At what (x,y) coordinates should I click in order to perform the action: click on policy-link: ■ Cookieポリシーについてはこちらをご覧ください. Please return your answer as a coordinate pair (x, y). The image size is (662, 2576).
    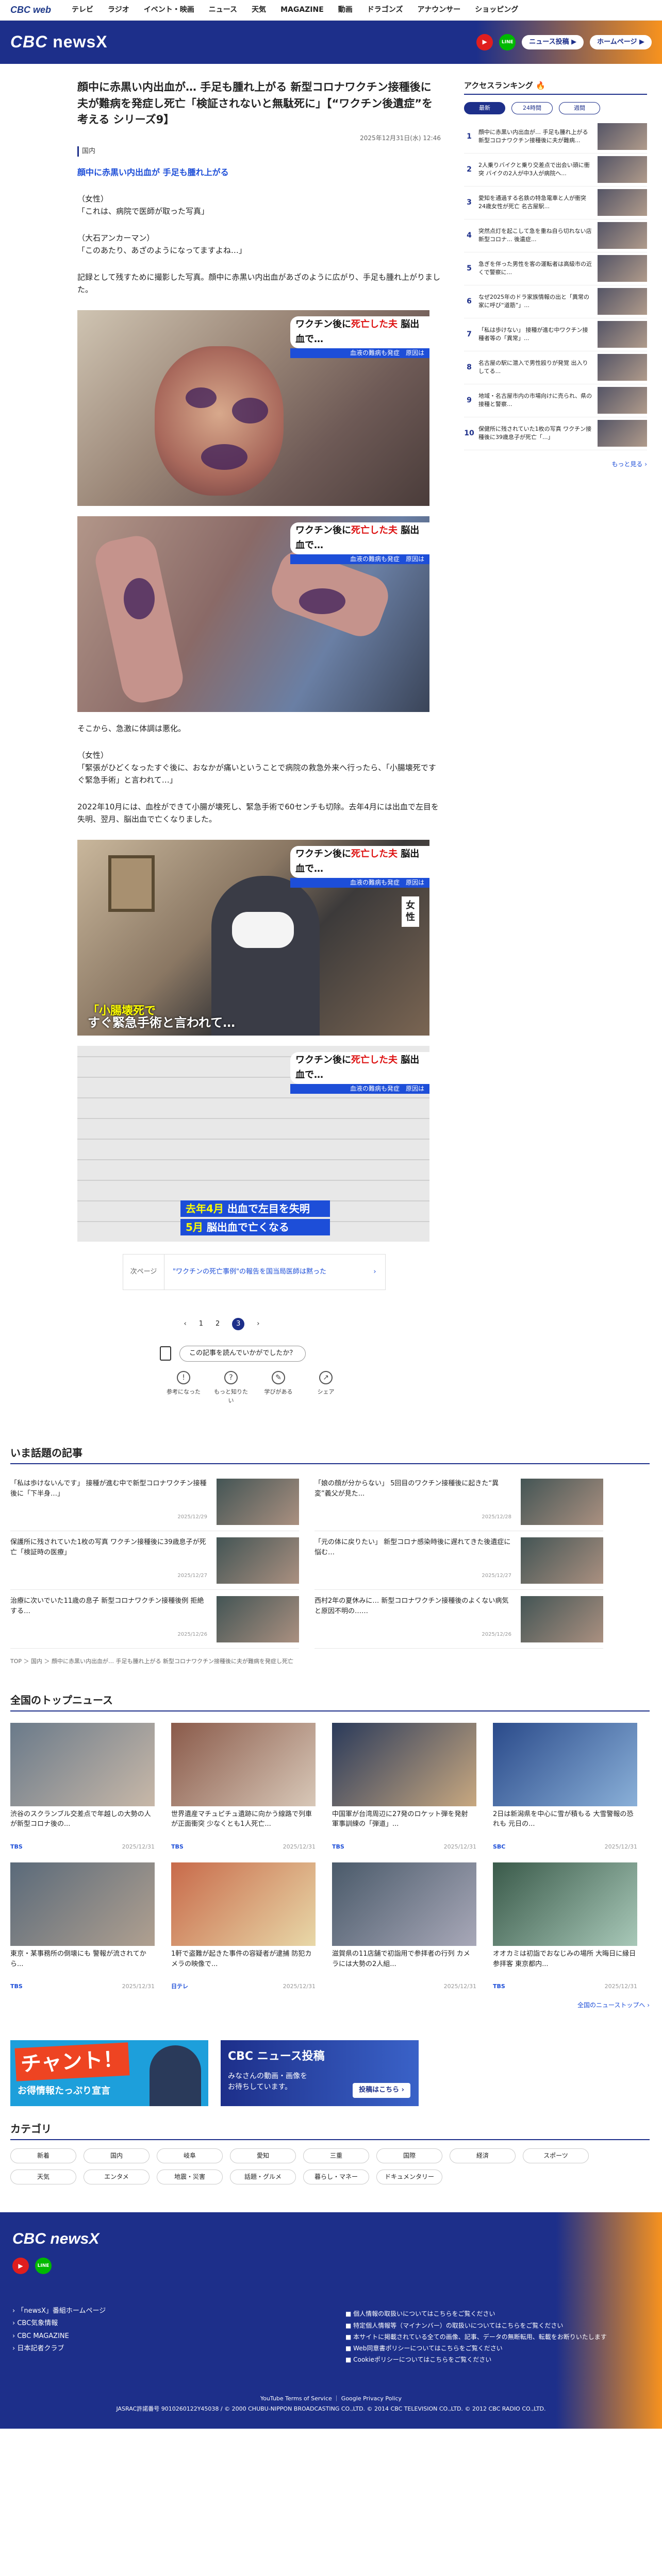
    Looking at the image, I should click on (476, 2359).